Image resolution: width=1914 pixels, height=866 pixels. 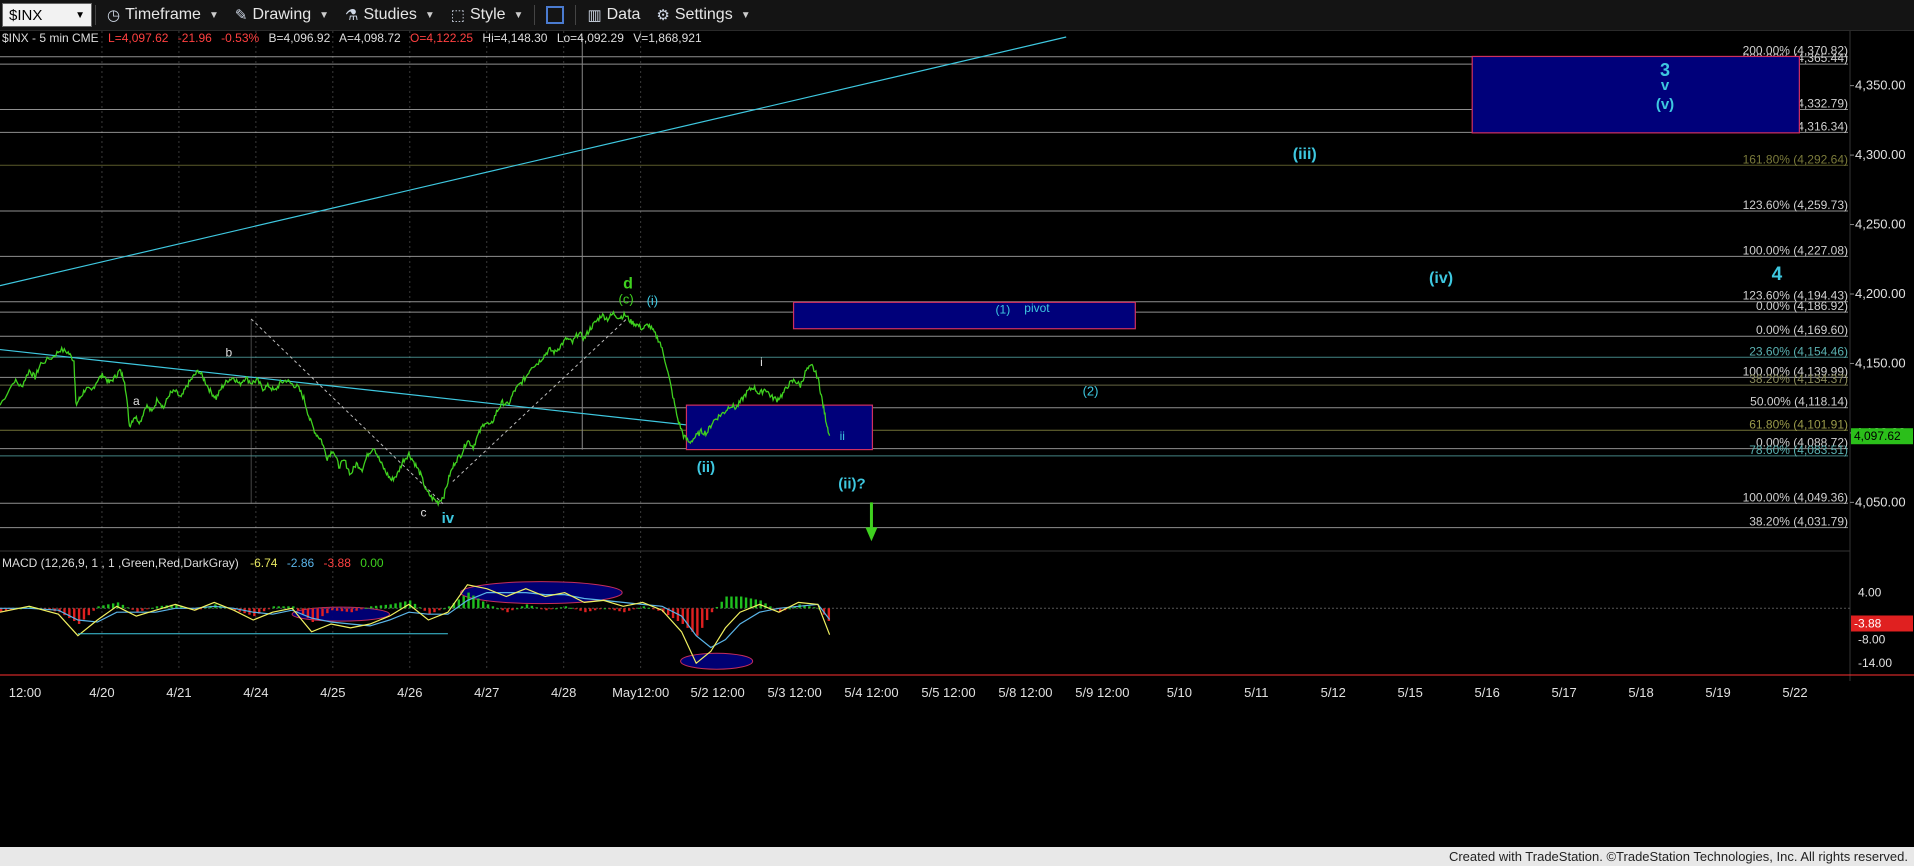 What do you see at coordinates (352, 15) in the screenshot?
I see `flask-icon: ⚗` at bounding box center [352, 15].